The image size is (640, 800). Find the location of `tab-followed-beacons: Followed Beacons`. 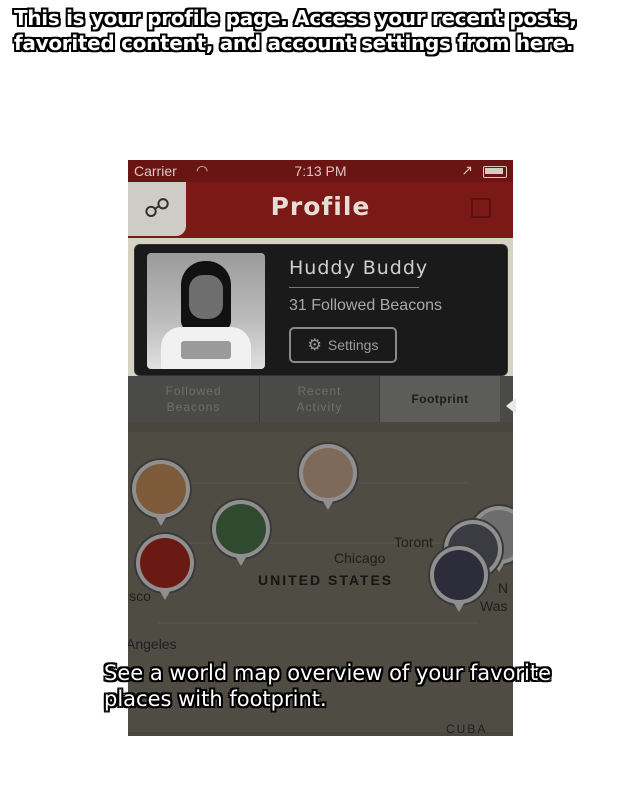

tab-followed-beacons: Followed Beacons is located at coordinates (194, 399).